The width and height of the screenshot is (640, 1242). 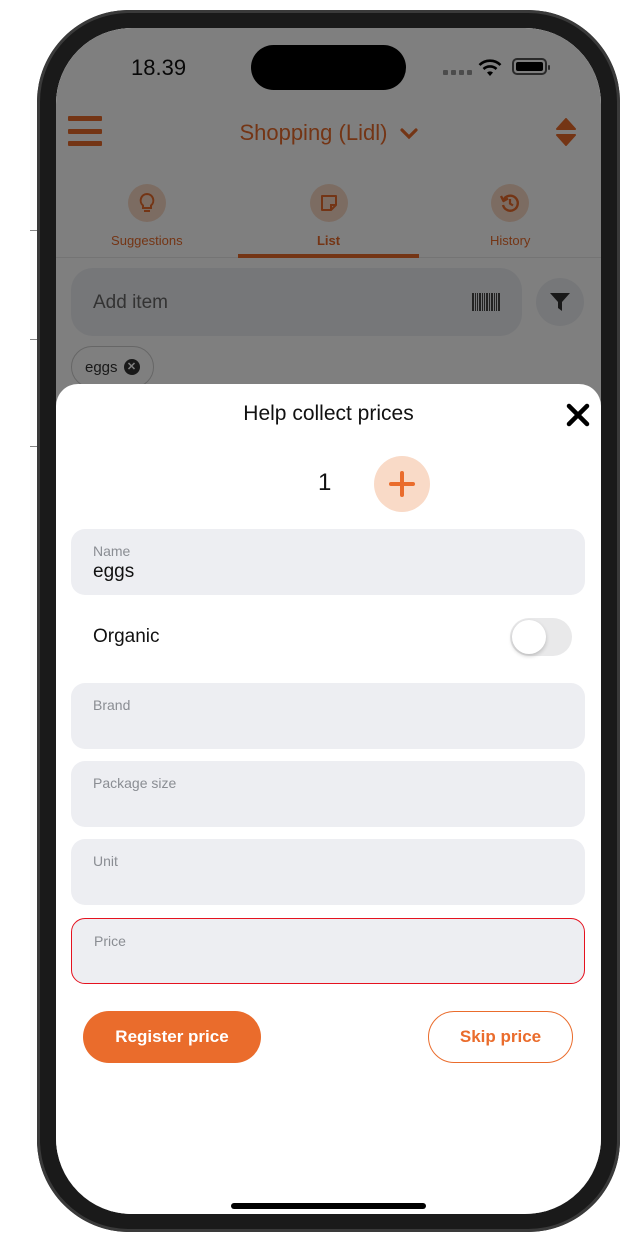 What do you see at coordinates (126, 636) in the screenshot?
I see `organic-label: Organic` at bounding box center [126, 636].